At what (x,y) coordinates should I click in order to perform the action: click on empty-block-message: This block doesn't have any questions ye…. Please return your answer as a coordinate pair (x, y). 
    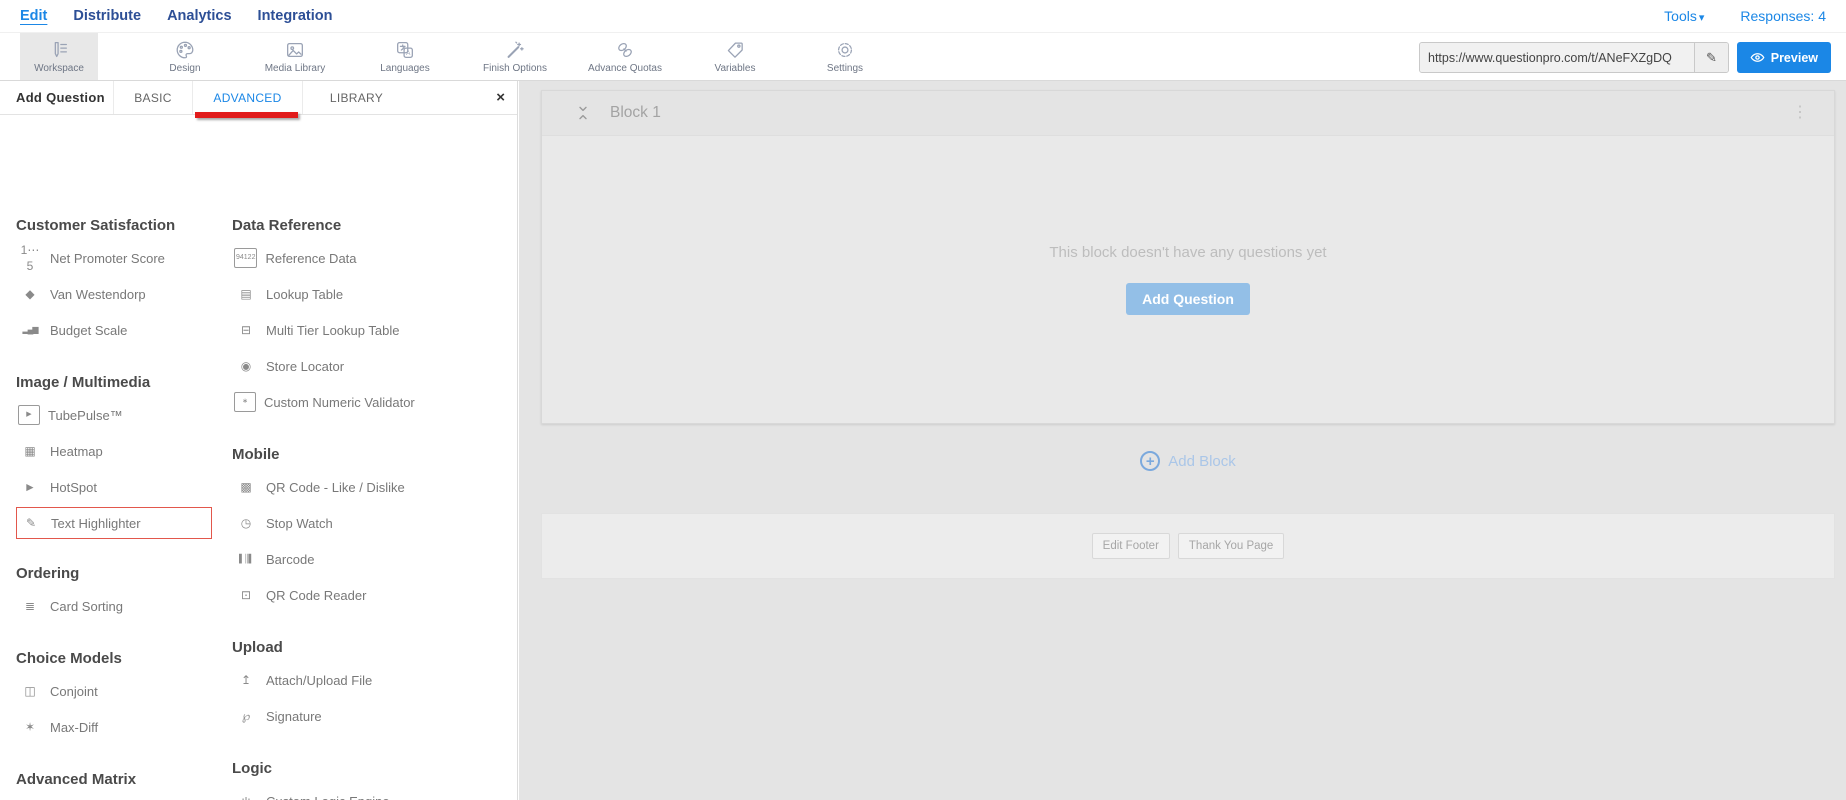
    Looking at the image, I should click on (1188, 252).